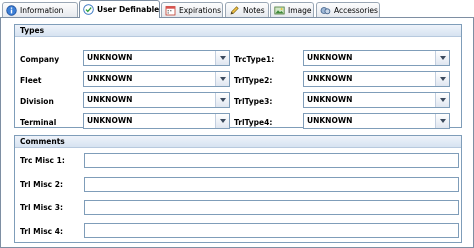  What do you see at coordinates (170, 10) in the screenshot?
I see `calendar-icon` at bounding box center [170, 10].